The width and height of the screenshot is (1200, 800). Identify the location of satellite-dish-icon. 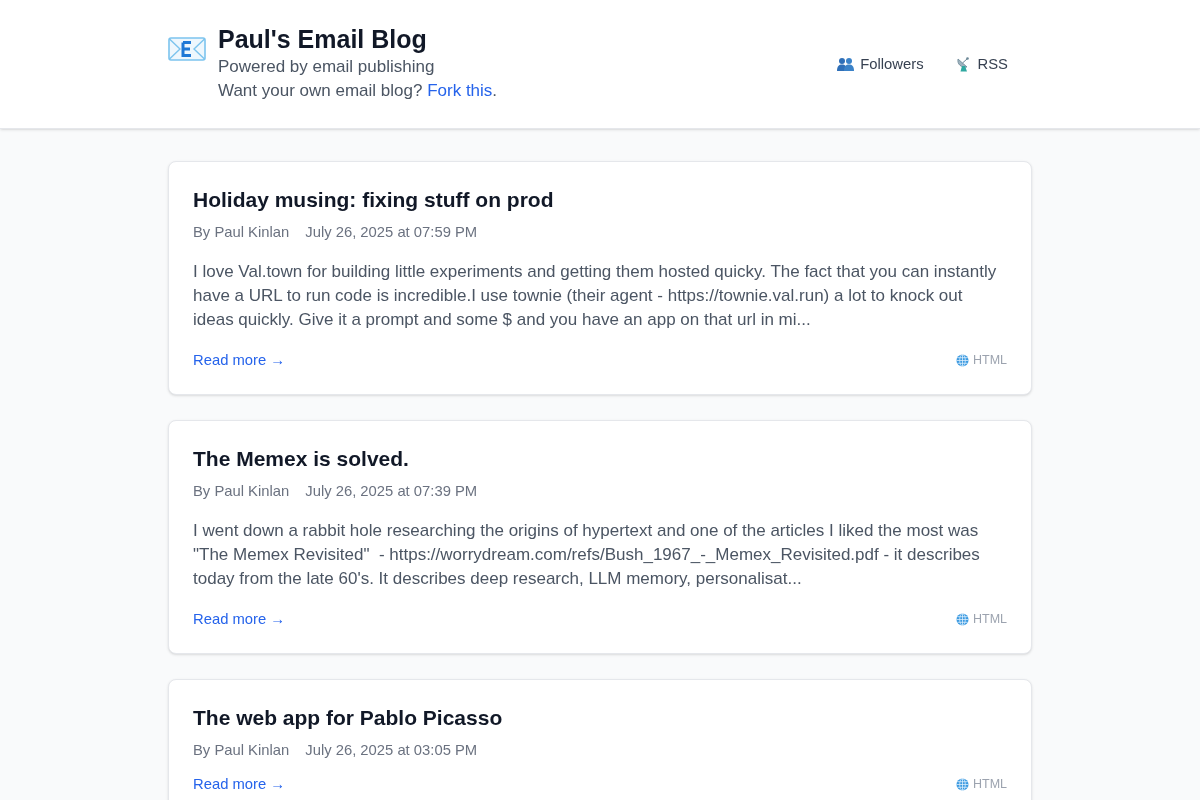
(963, 64).